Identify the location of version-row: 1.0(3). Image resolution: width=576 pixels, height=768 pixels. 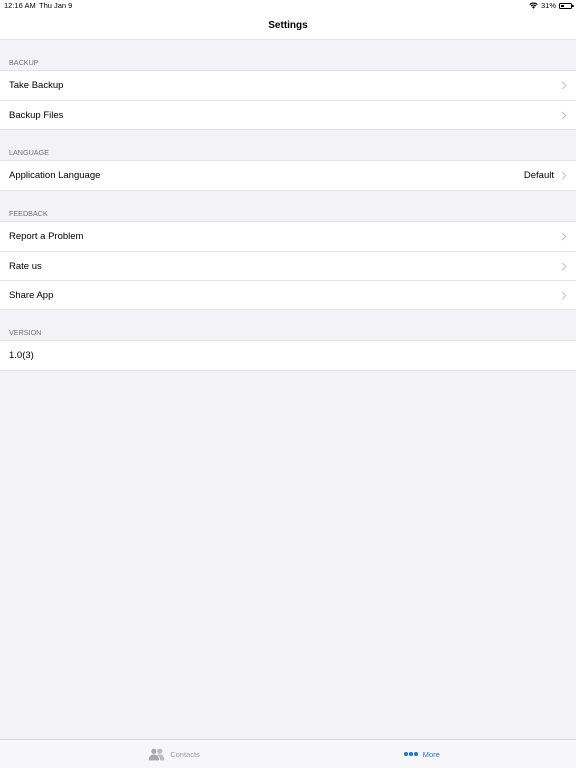
(288, 355).